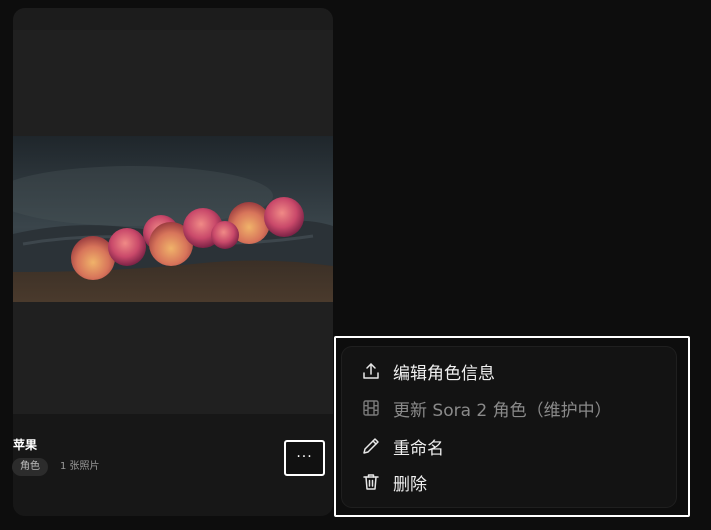 Image resolution: width=711 pixels, height=530 pixels. Describe the element at coordinates (80, 466) in the screenshot. I see `photo-count: 1 张照片` at that location.